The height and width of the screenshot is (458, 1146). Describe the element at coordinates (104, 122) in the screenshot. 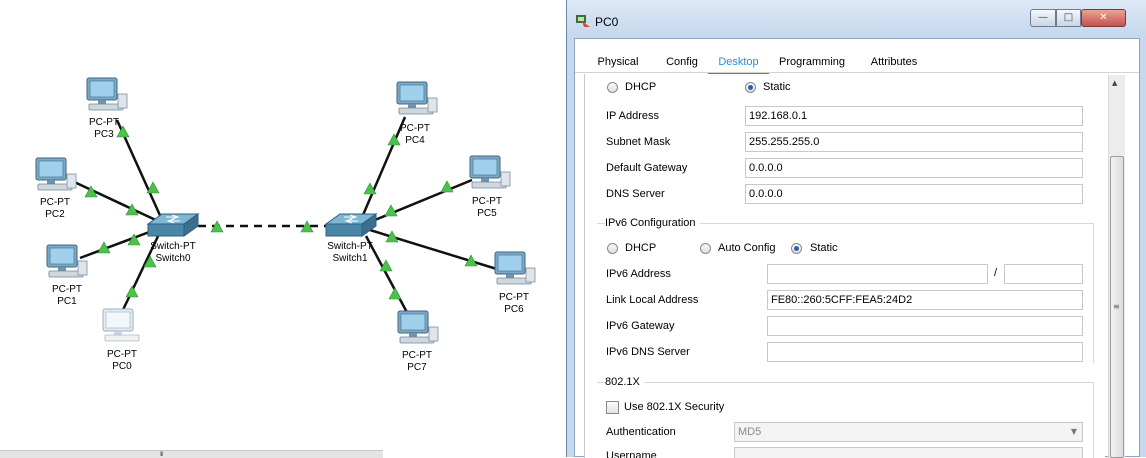

I see `pc3-type: PC-PT` at that location.